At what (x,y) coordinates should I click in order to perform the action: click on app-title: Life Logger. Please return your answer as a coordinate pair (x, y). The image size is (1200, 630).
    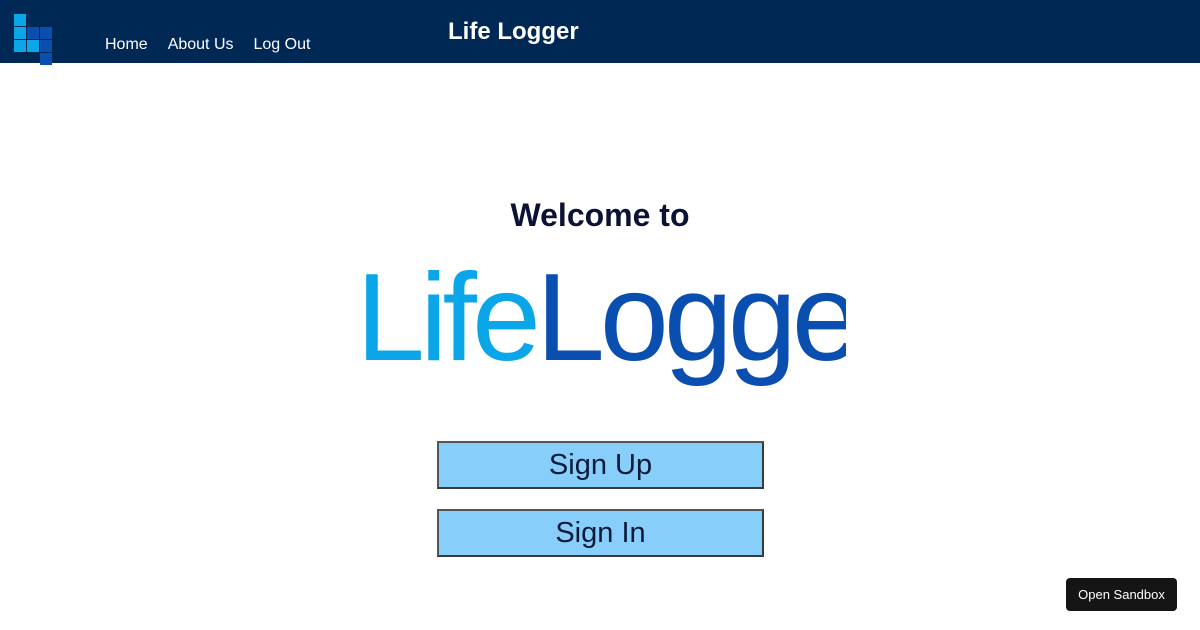
    Looking at the image, I should click on (513, 31).